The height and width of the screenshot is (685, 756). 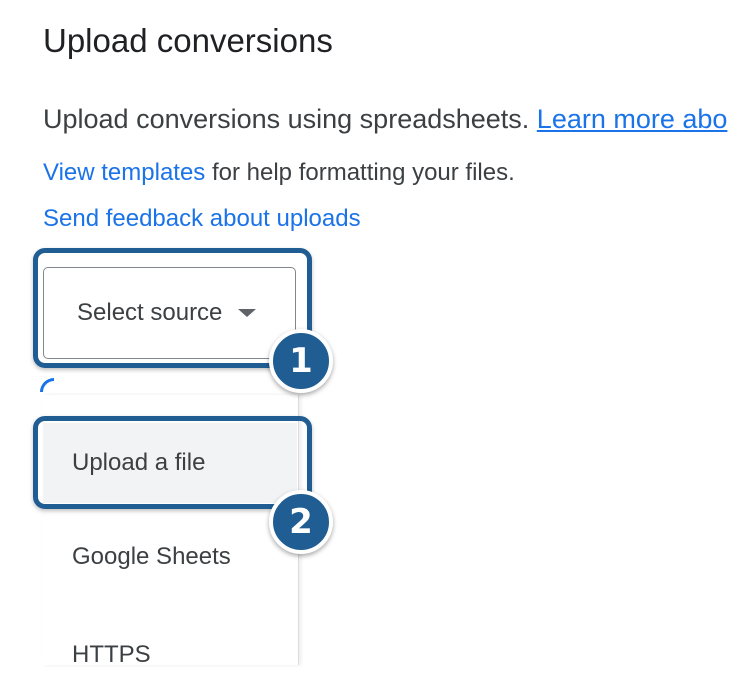 I want to click on menu-item-https: HTTPS, so click(x=170, y=655).